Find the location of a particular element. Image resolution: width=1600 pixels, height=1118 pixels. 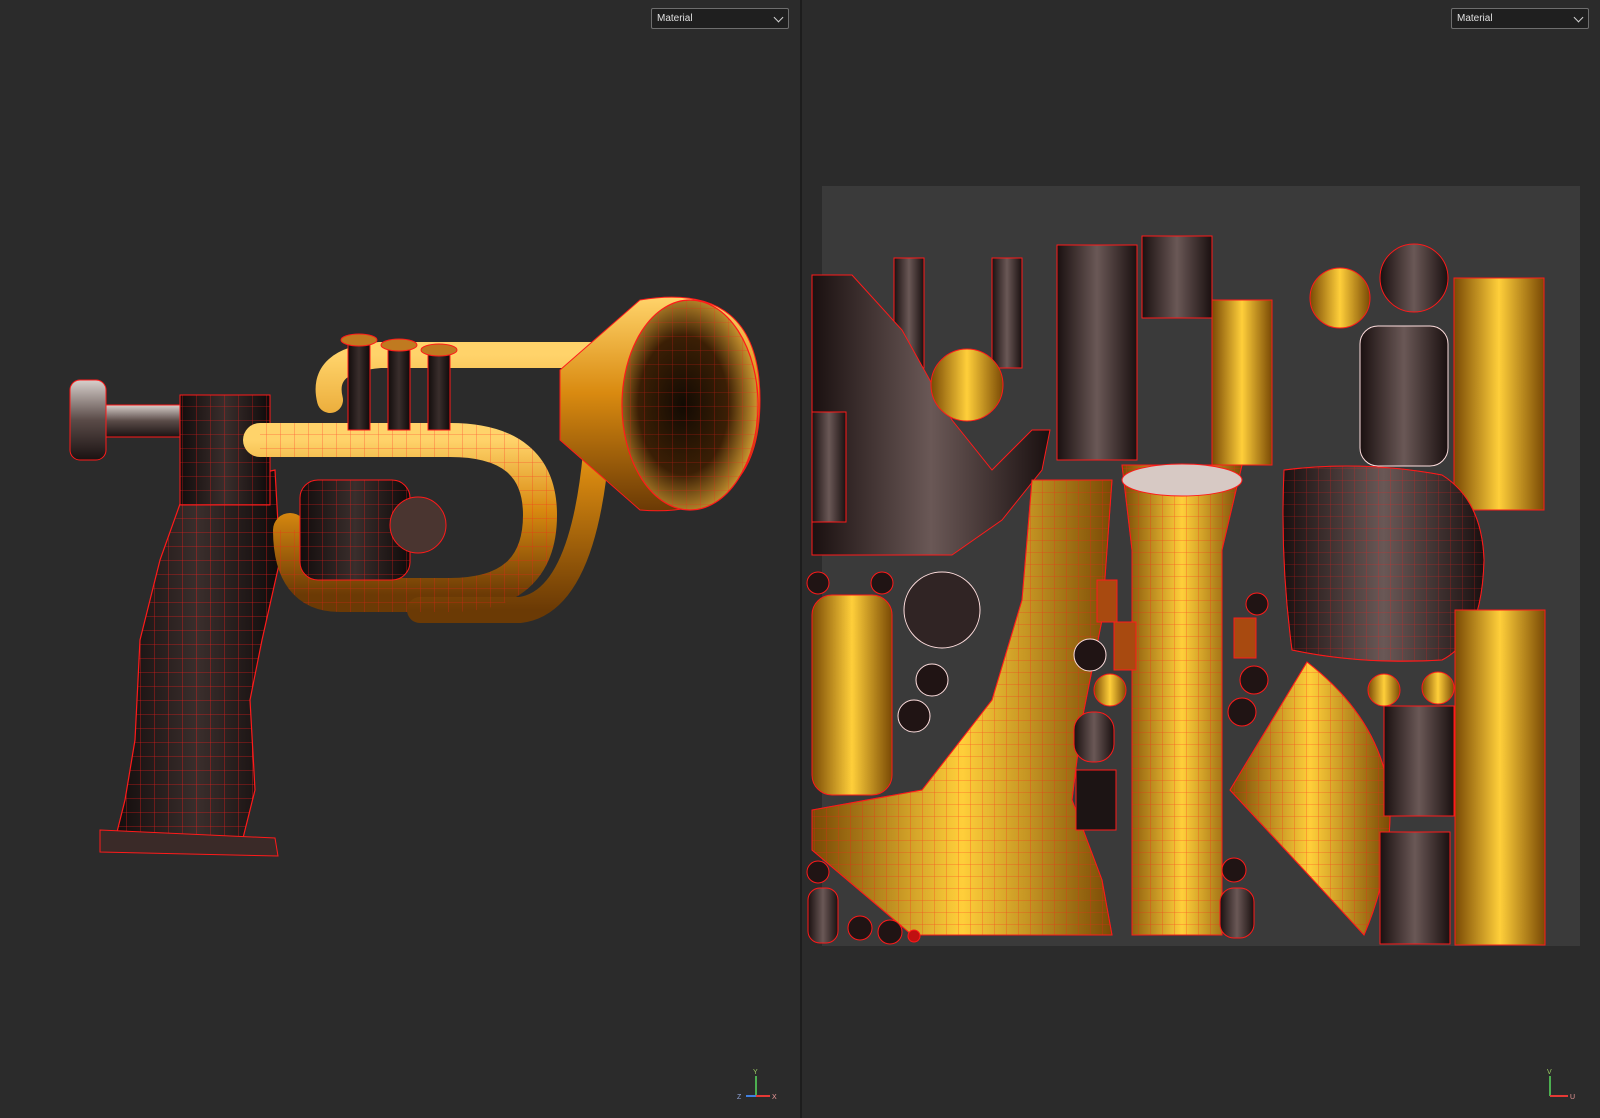

axis-label-x: X is located at coordinates (774, 1097).